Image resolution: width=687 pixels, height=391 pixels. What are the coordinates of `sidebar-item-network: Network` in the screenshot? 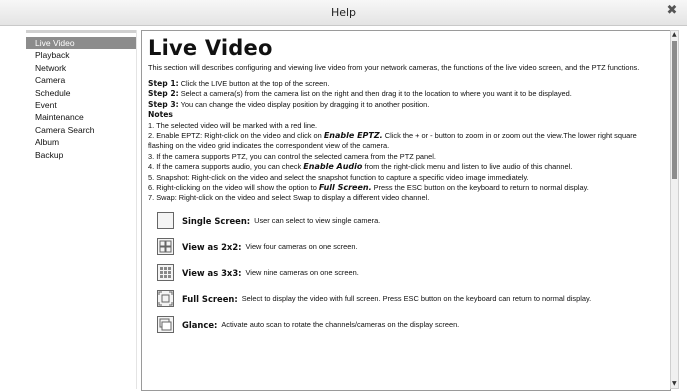 It's located at (81, 68).